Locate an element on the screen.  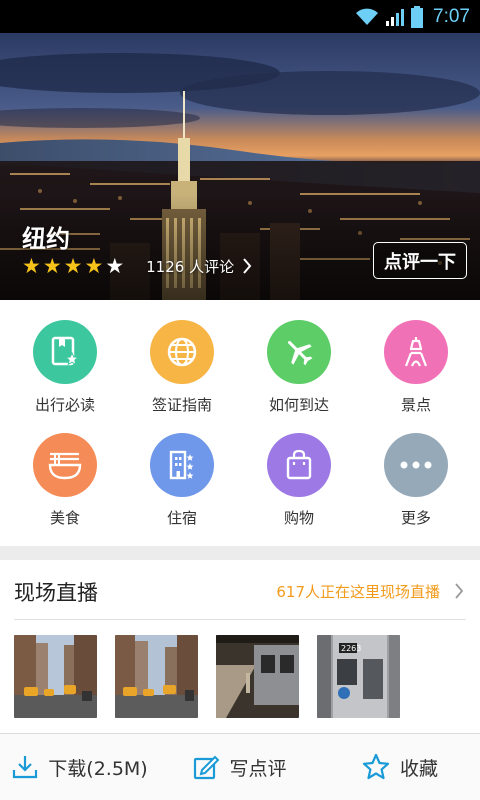
noodle-bowl-icon is located at coordinates (65, 466).